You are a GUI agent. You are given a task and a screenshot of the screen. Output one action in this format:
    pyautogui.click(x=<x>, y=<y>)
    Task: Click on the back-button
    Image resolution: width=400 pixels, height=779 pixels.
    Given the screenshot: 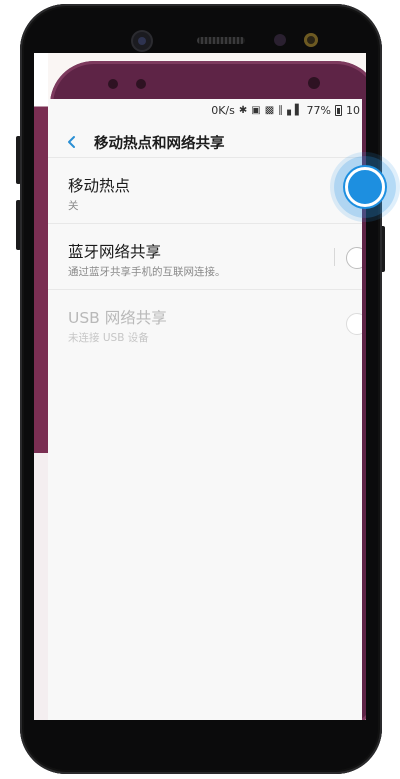 What is the action you would take?
    pyautogui.click(x=72, y=142)
    